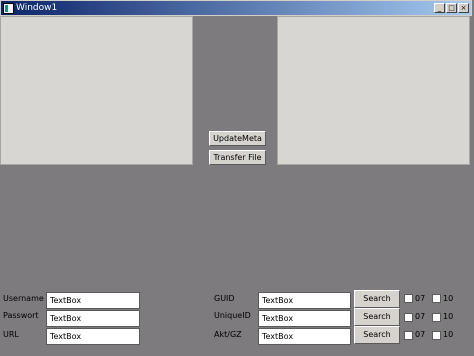  What do you see at coordinates (436, 317) in the screenshot?
I see `uniqueid-10-checkbox` at bounding box center [436, 317].